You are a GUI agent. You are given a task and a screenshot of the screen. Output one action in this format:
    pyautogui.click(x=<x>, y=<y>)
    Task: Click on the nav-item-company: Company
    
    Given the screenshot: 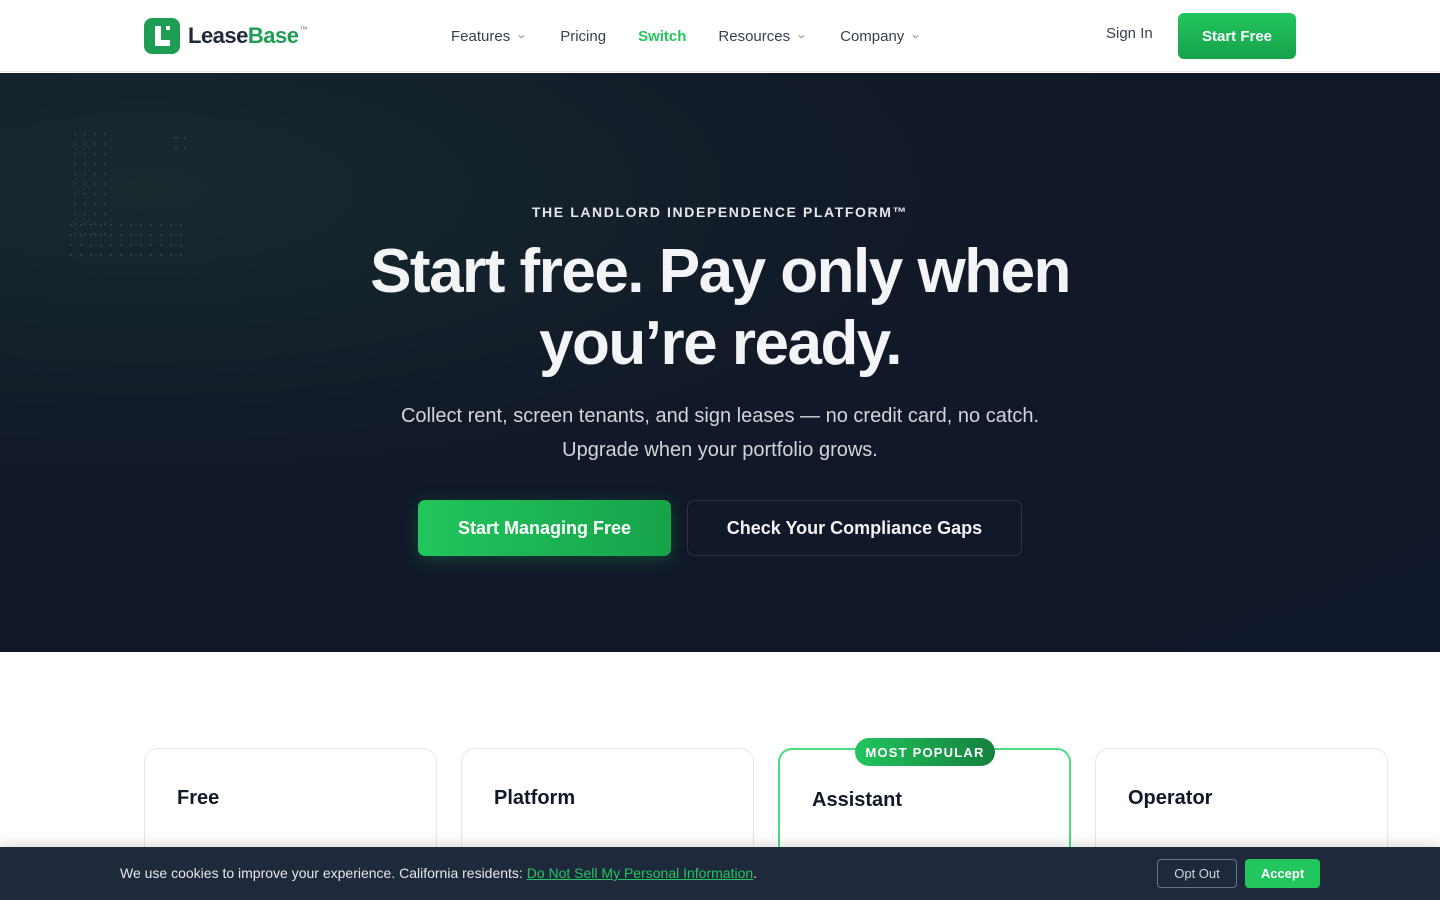 What is the action you would take?
    pyautogui.click(x=880, y=36)
    